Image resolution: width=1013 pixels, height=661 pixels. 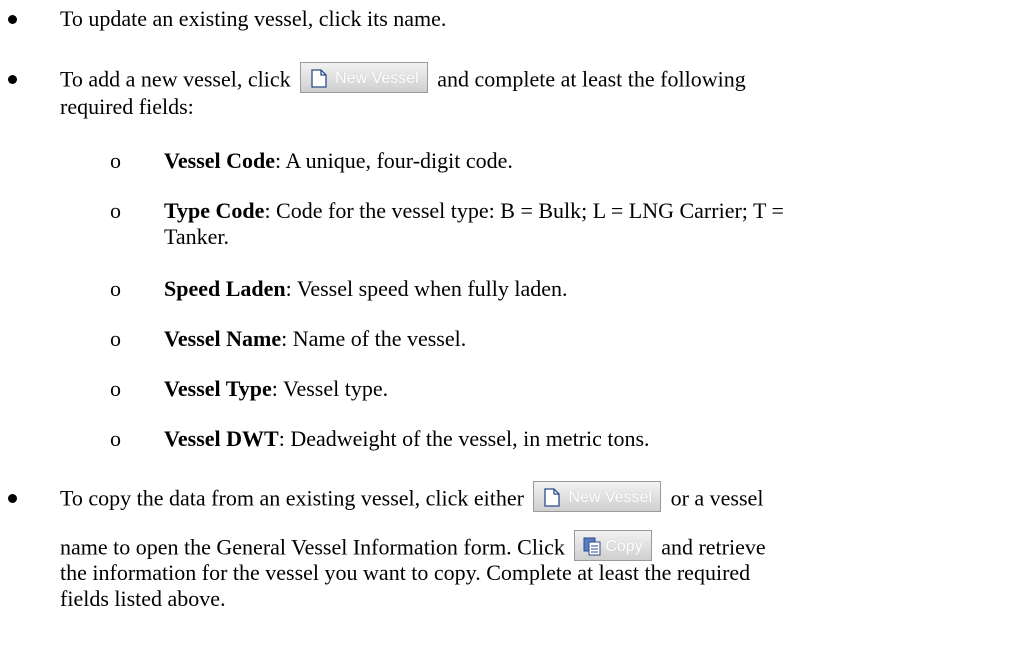 What do you see at coordinates (223, 338) in the screenshot?
I see `field-name: Vessel Name` at bounding box center [223, 338].